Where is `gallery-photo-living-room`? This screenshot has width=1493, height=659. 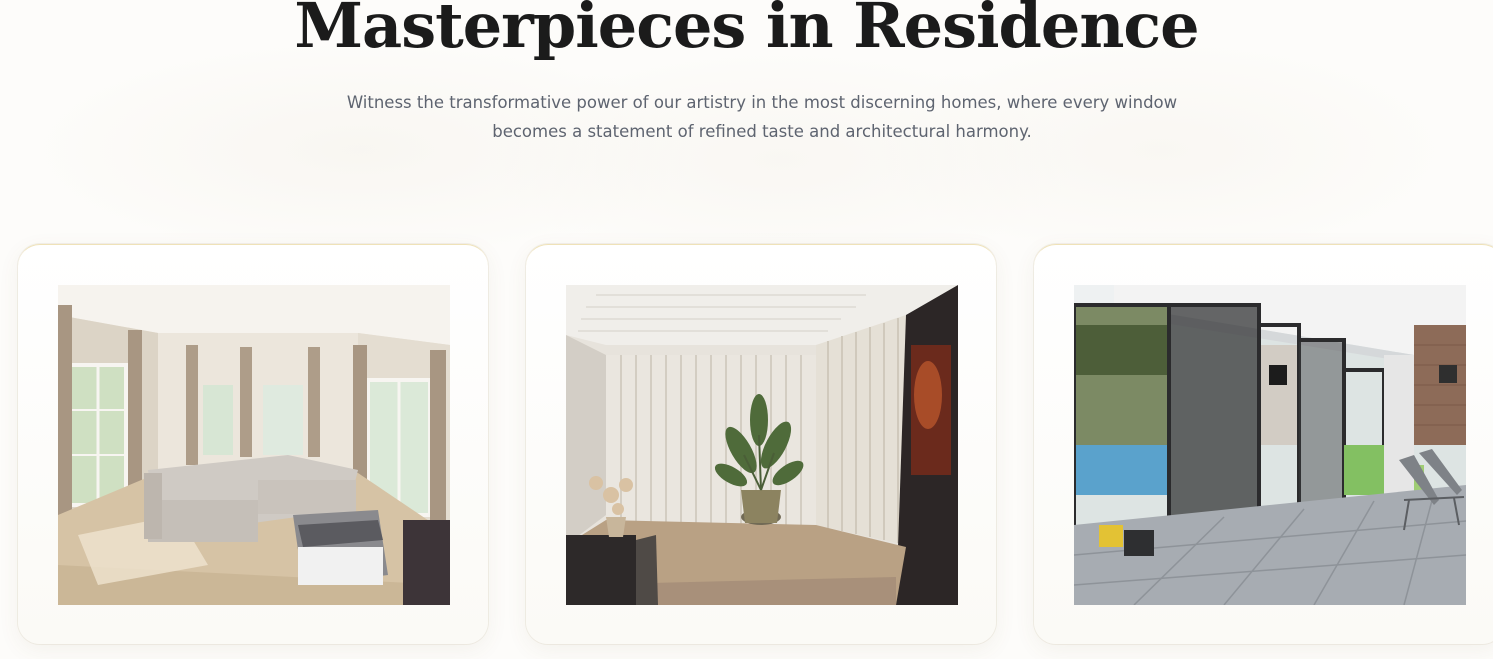 gallery-photo-living-room is located at coordinates (254, 445).